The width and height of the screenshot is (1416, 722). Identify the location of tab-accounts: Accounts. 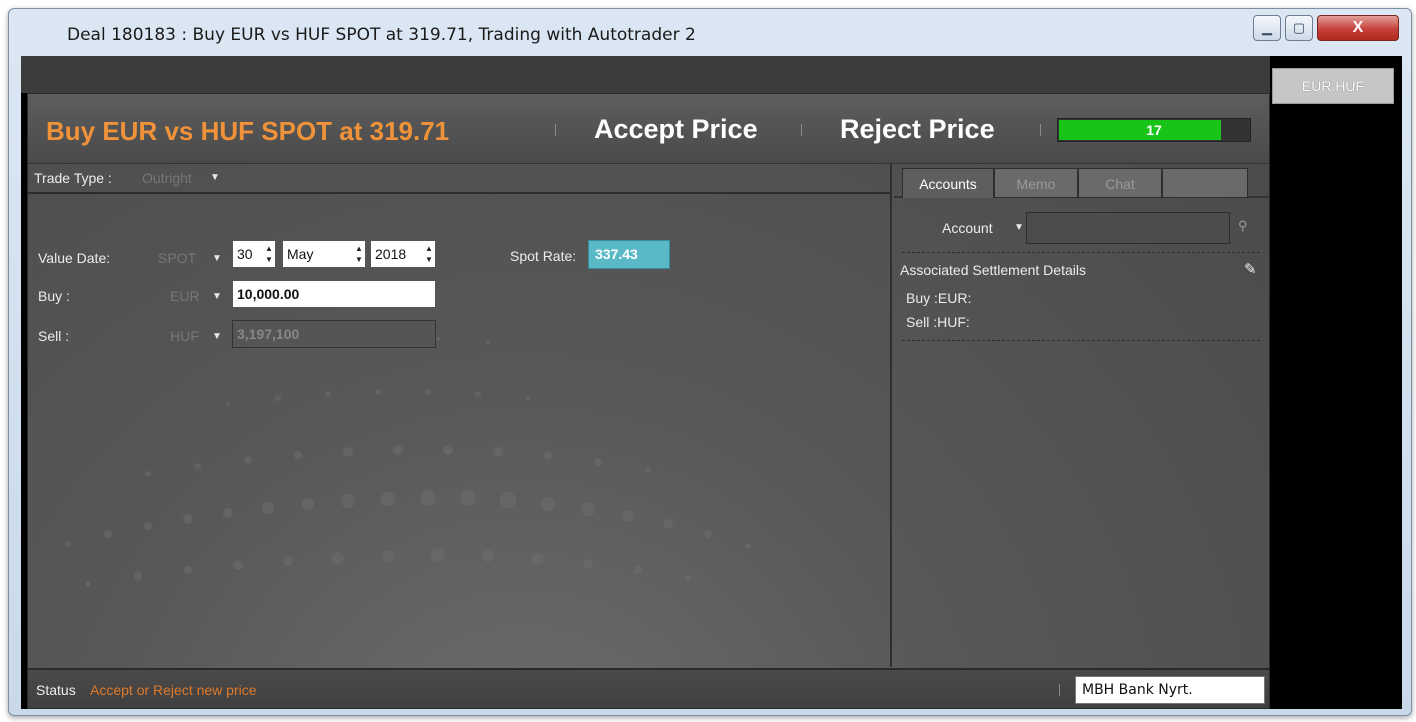
(948, 183).